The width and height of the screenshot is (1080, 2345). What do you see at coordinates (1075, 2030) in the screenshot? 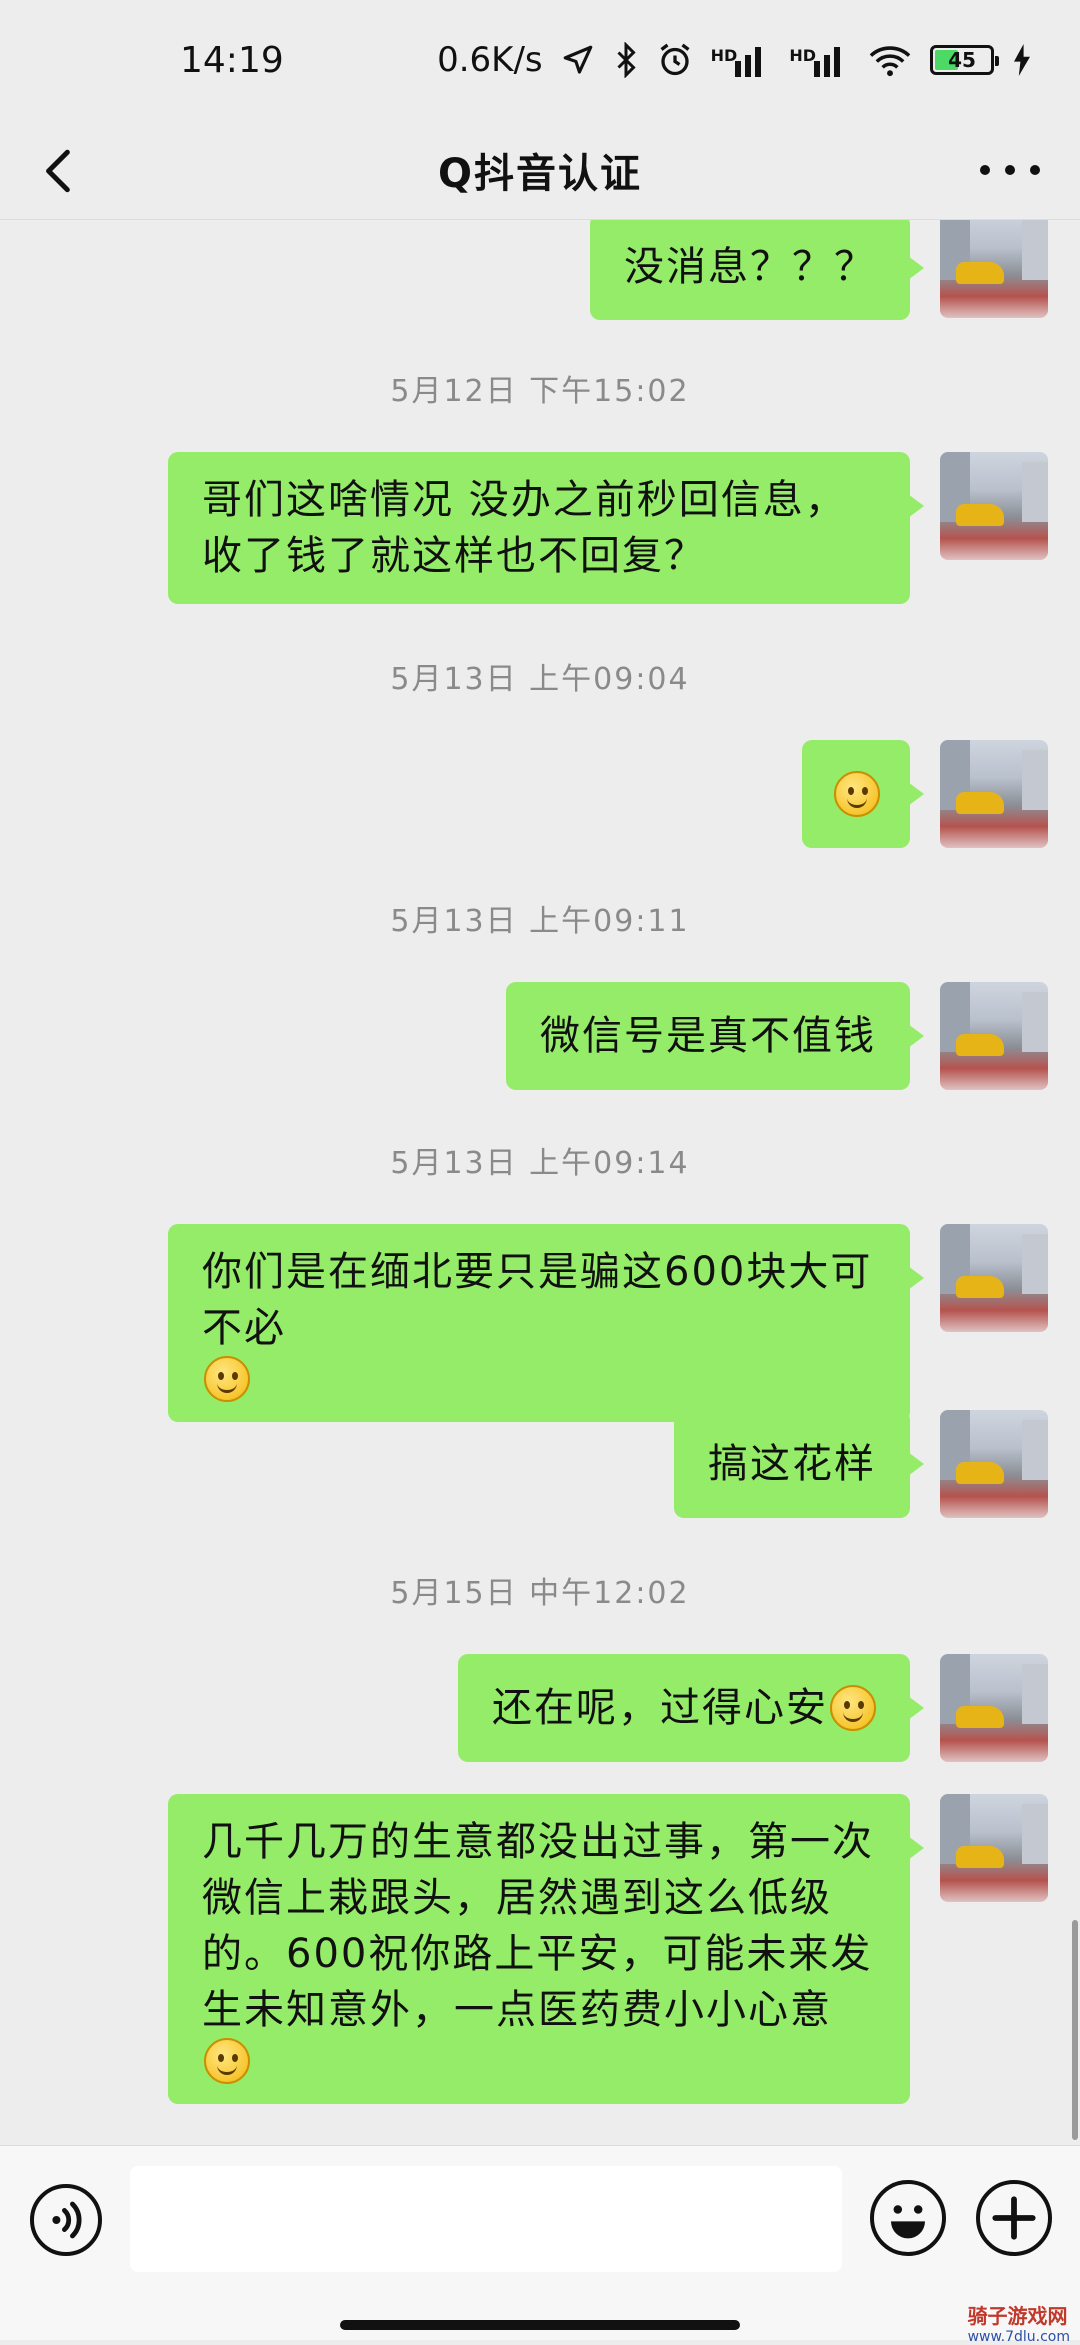
I see `scrollbar` at bounding box center [1075, 2030].